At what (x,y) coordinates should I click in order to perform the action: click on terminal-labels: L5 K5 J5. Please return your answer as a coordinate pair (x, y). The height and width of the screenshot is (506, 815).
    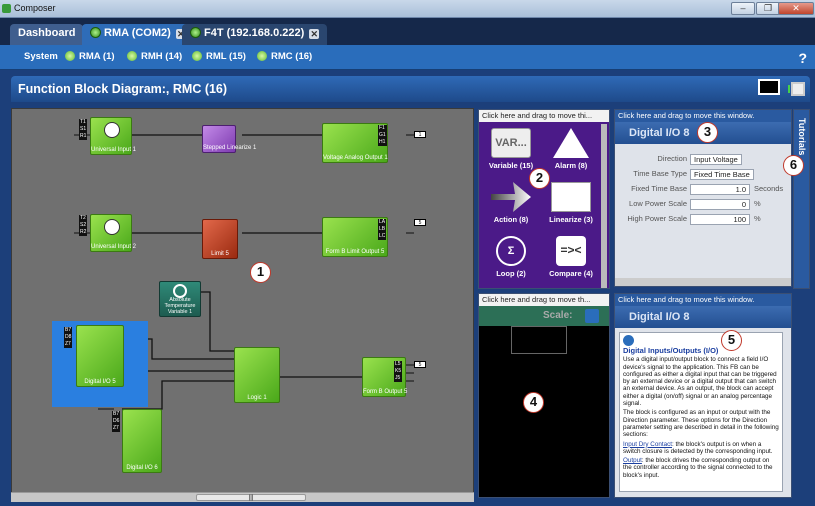
    Looking at the image, I should click on (398, 371).